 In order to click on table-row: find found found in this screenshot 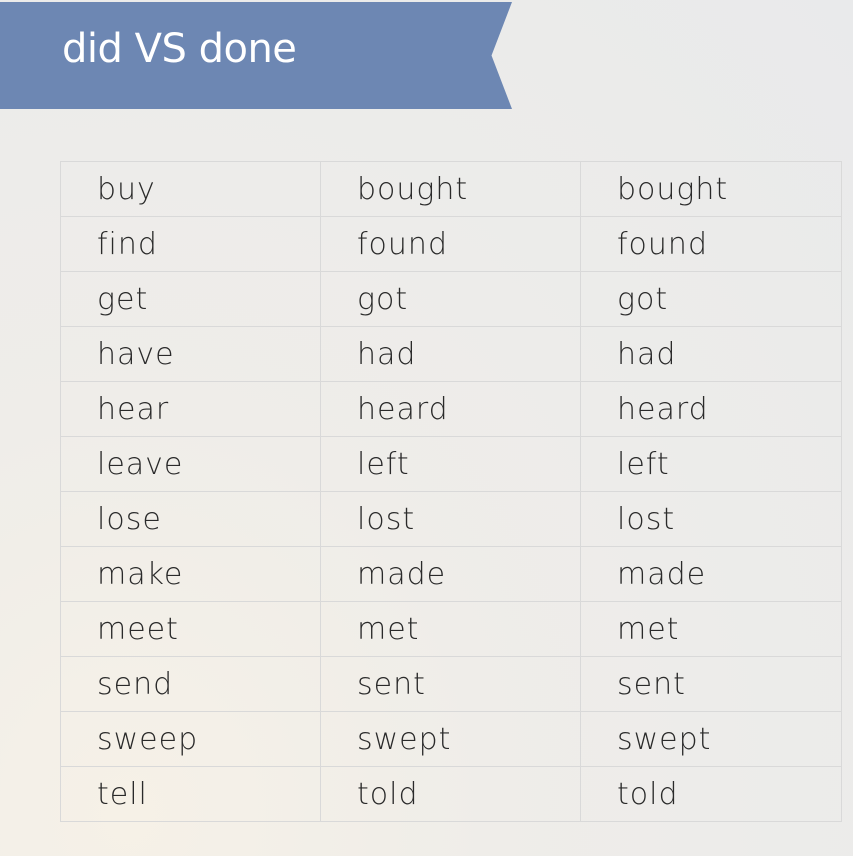, I will do `click(451, 244)`.